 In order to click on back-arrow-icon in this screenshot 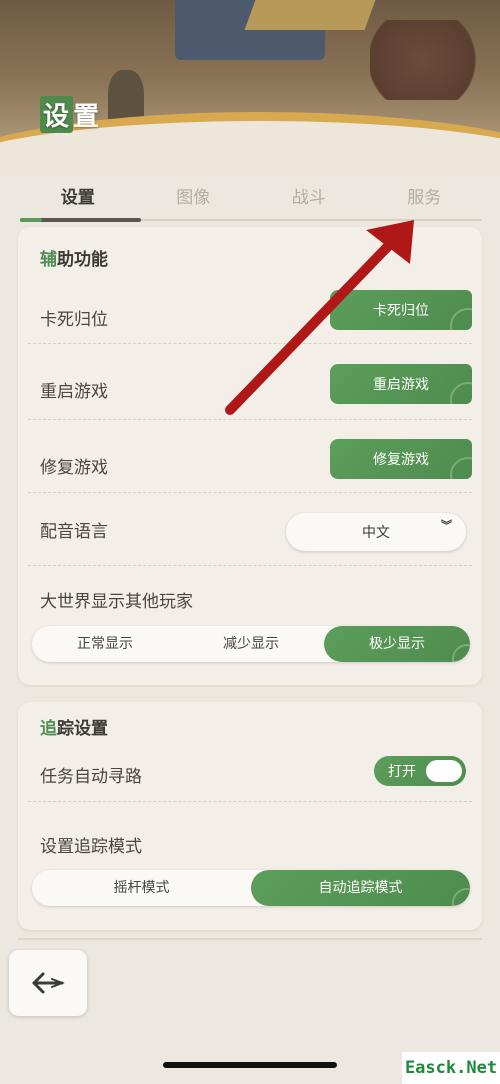, I will do `click(48, 983)`.